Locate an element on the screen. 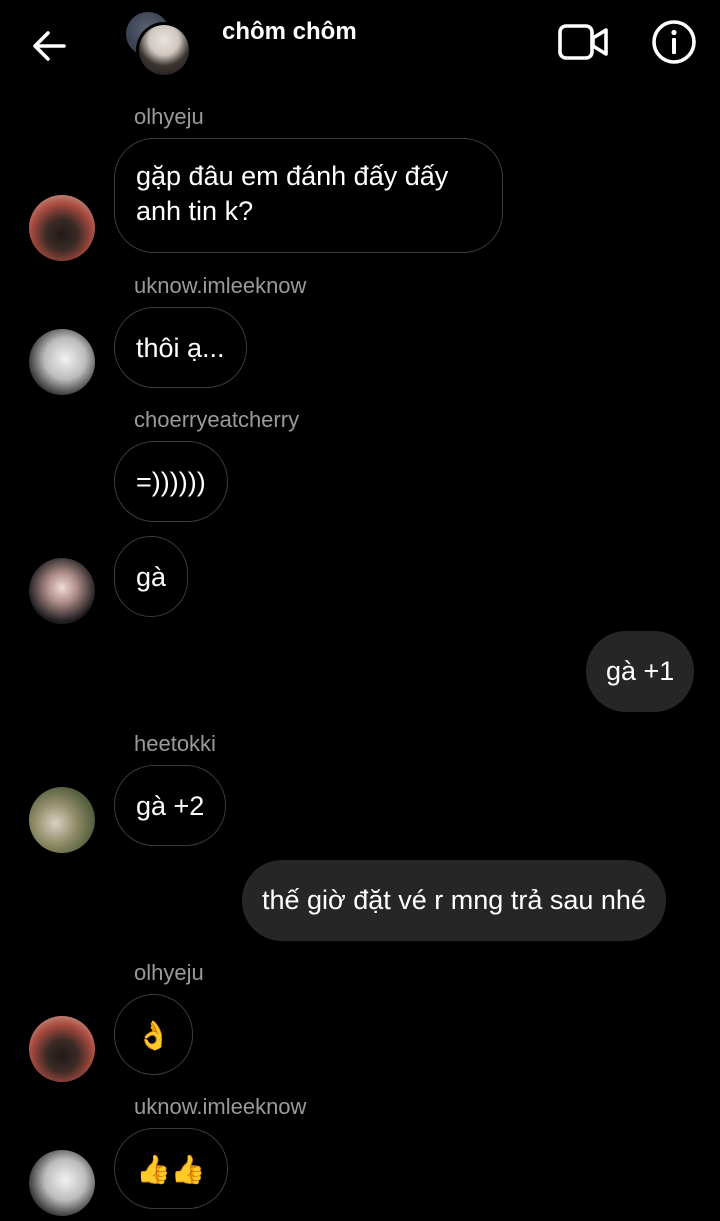 This screenshot has height=1221, width=720. back-button is located at coordinates (50, 46).